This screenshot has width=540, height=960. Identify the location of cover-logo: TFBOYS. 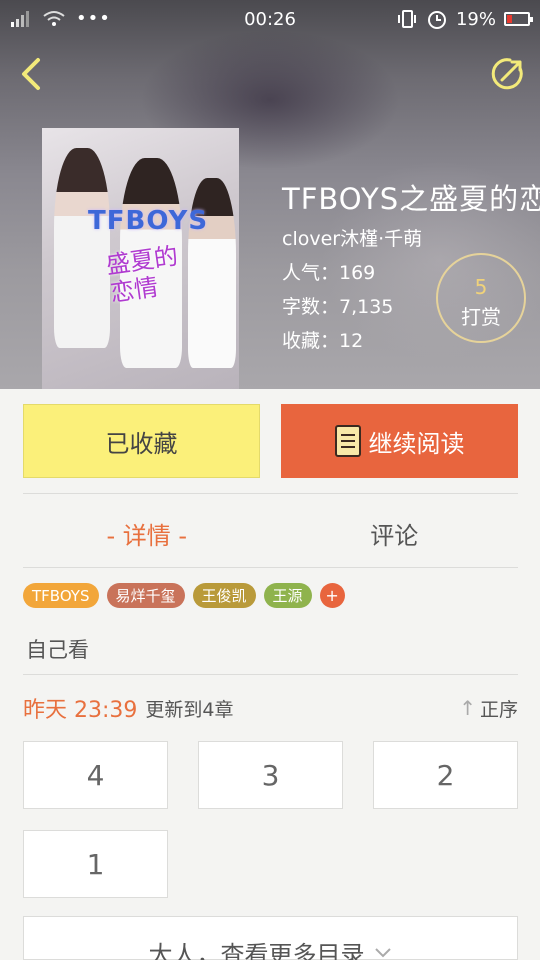
(148, 221).